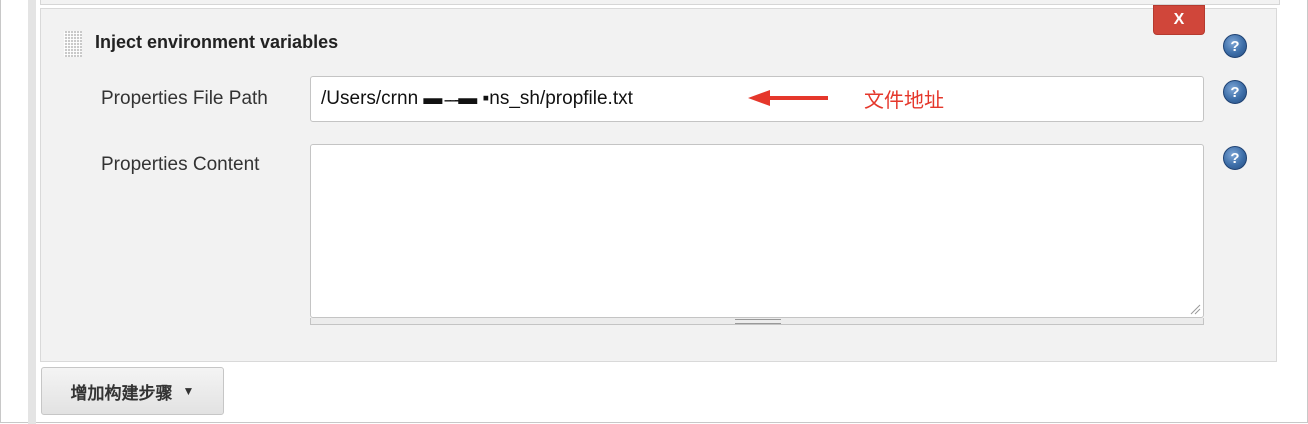 This screenshot has width=1308, height=424. I want to click on properties-file-path-label: Properties File Path, so click(184, 98).